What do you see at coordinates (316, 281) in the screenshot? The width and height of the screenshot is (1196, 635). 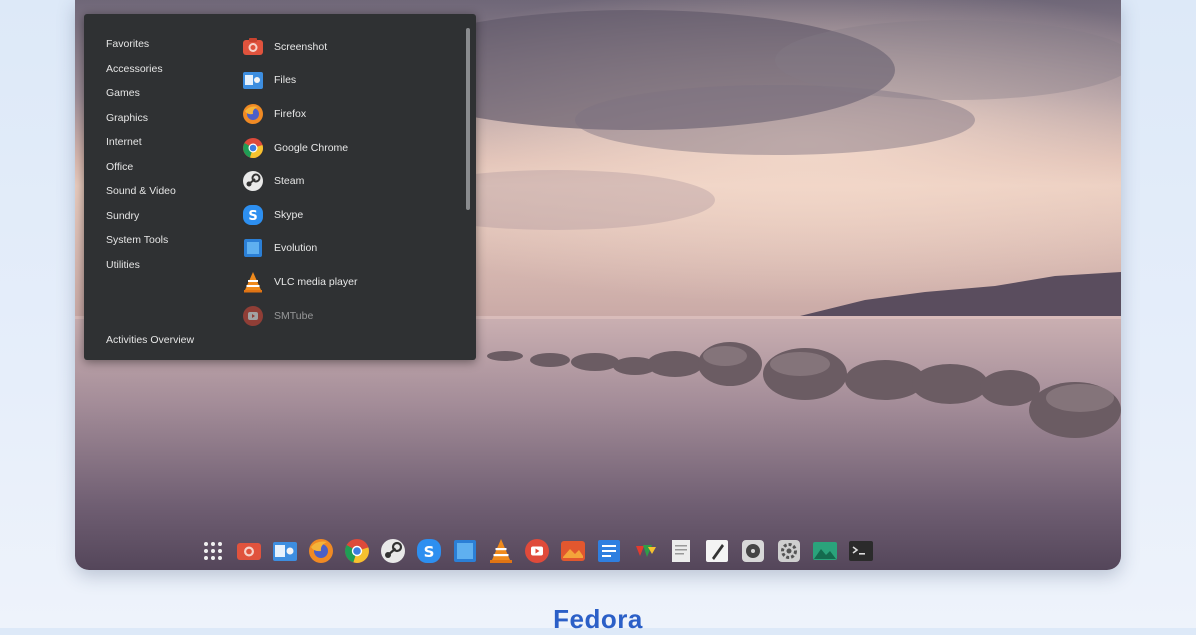 I see `app-label: VLC media player` at bounding box center [316, 281].